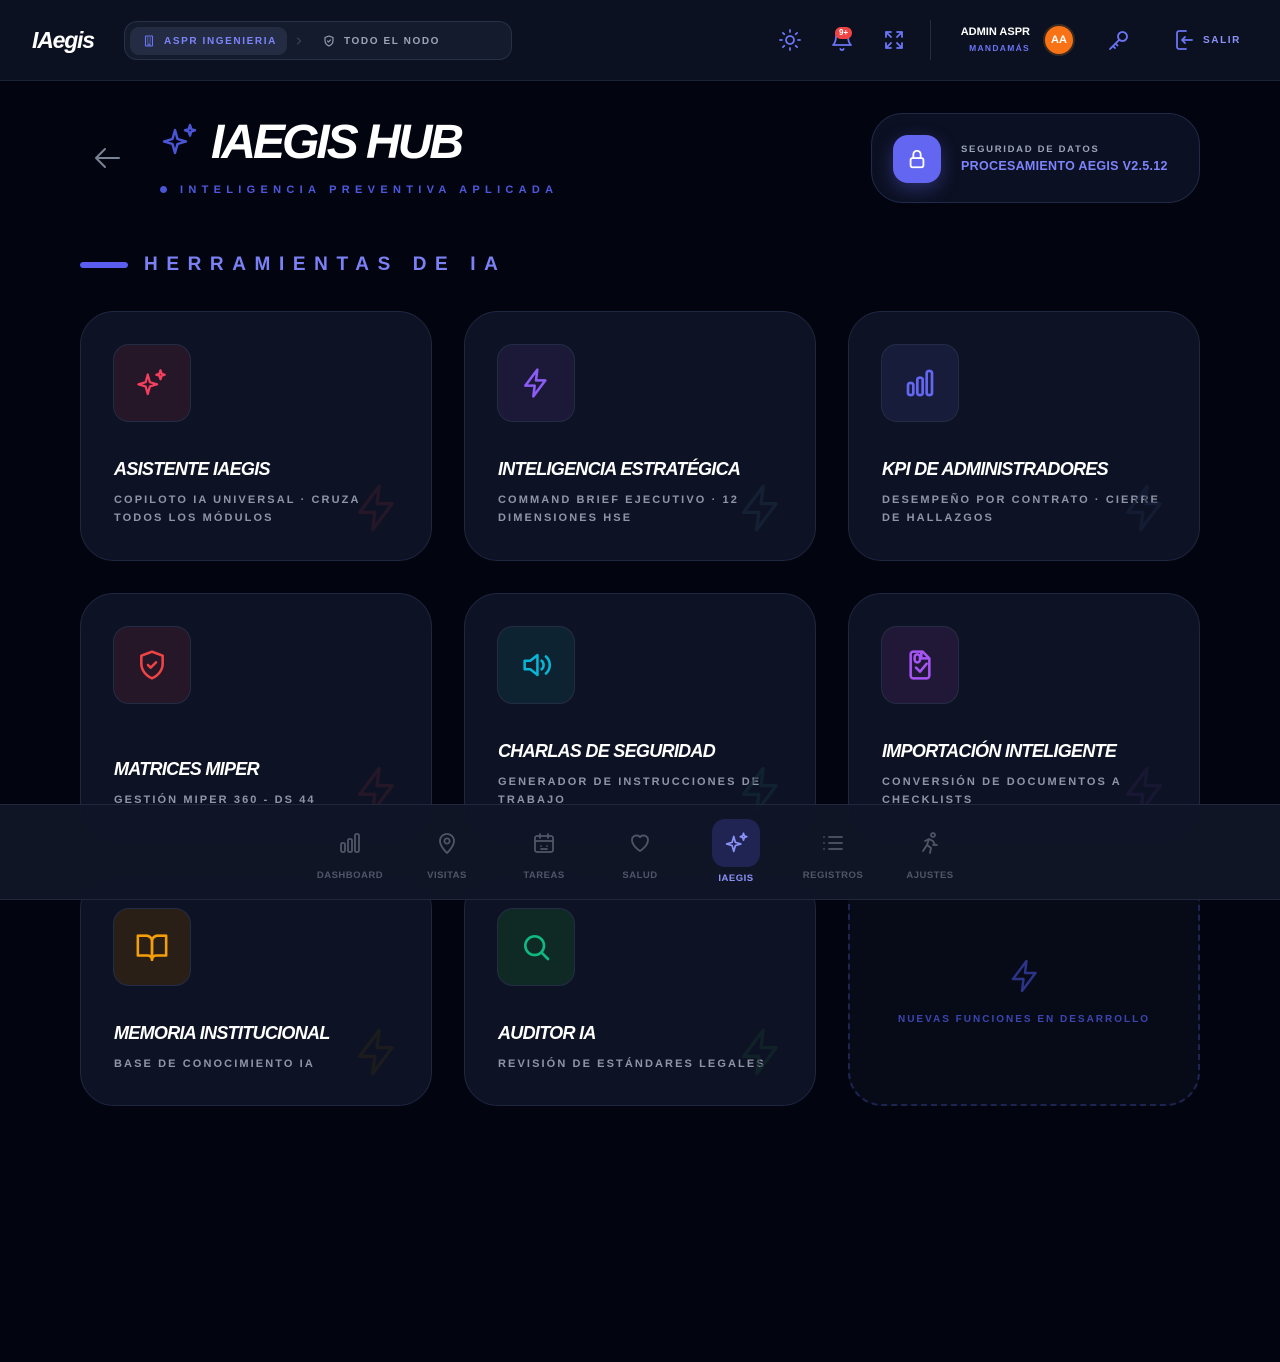 This screenshot has width=1280, height=1362. I want to click on breadcrumb-company: ASPR INGENIERIA, so click(208, 41).